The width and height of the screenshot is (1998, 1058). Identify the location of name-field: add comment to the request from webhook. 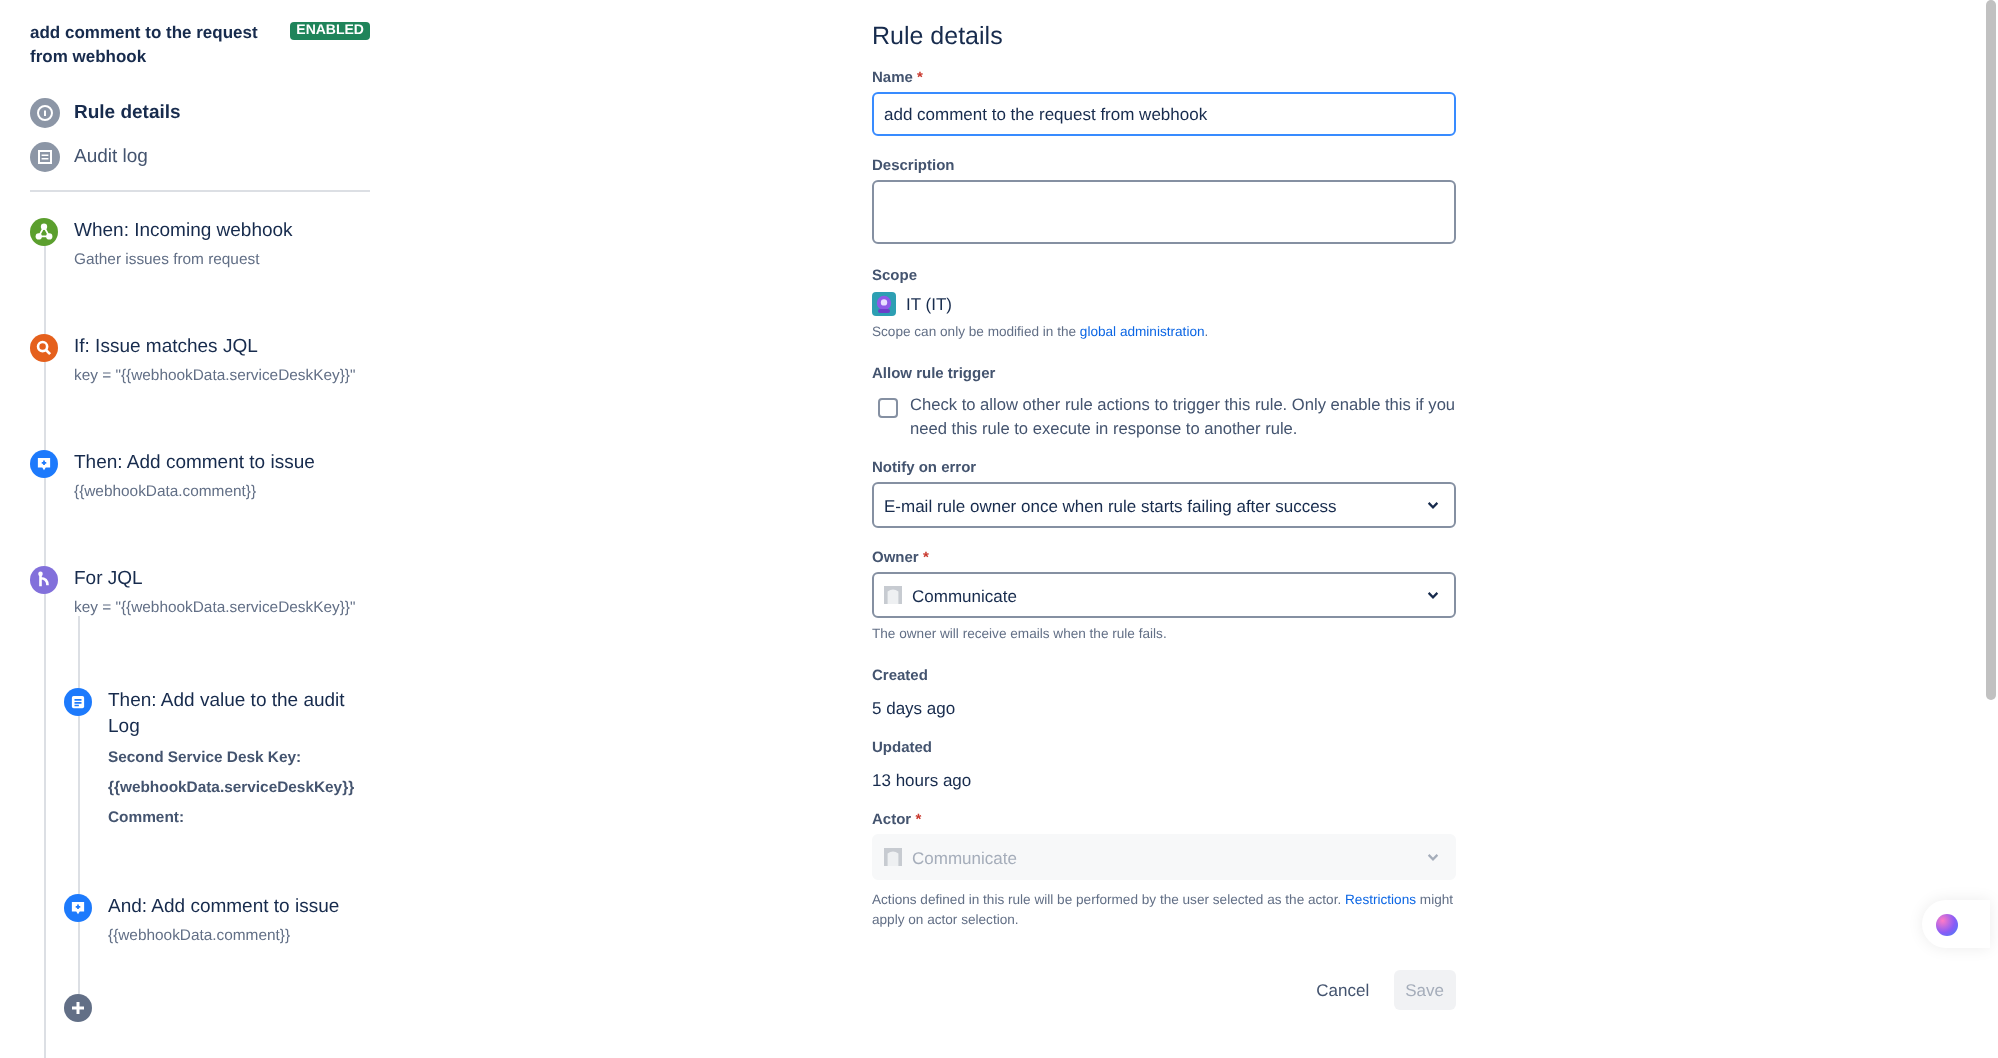
(1164, 114).